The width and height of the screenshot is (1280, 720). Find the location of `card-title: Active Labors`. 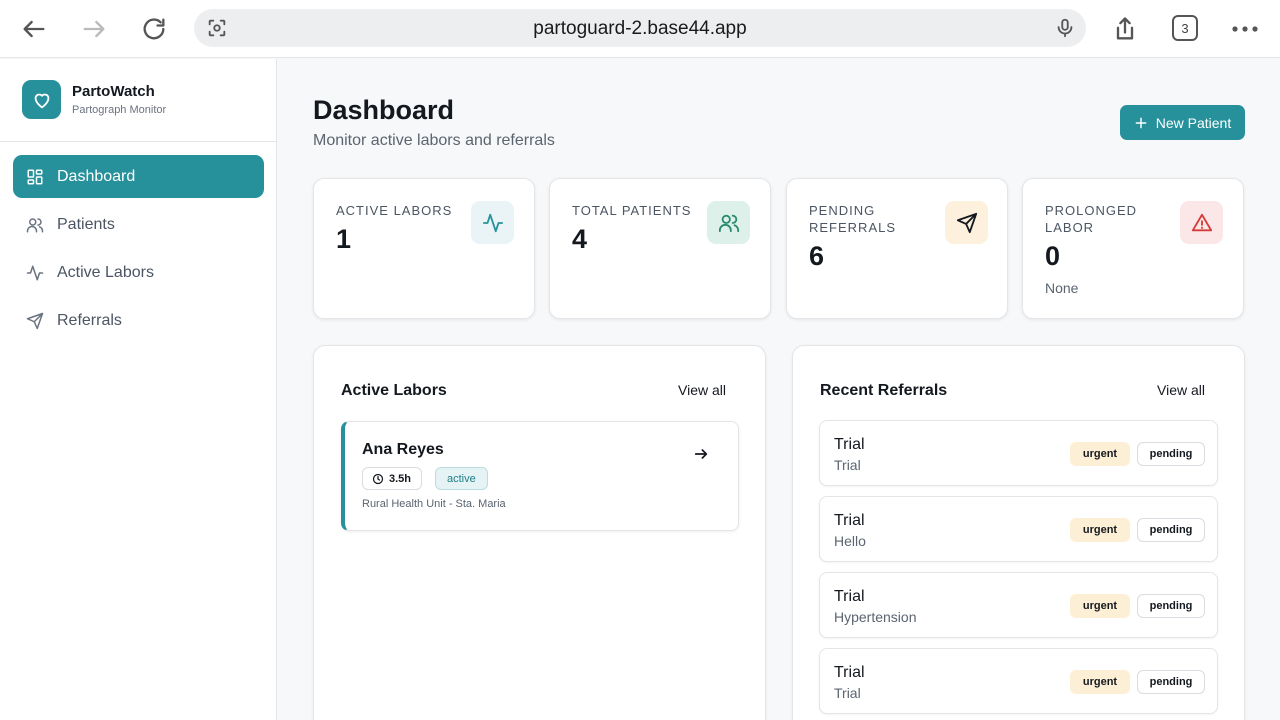

card-title: Active Labors is located at coordinates (394, 390).